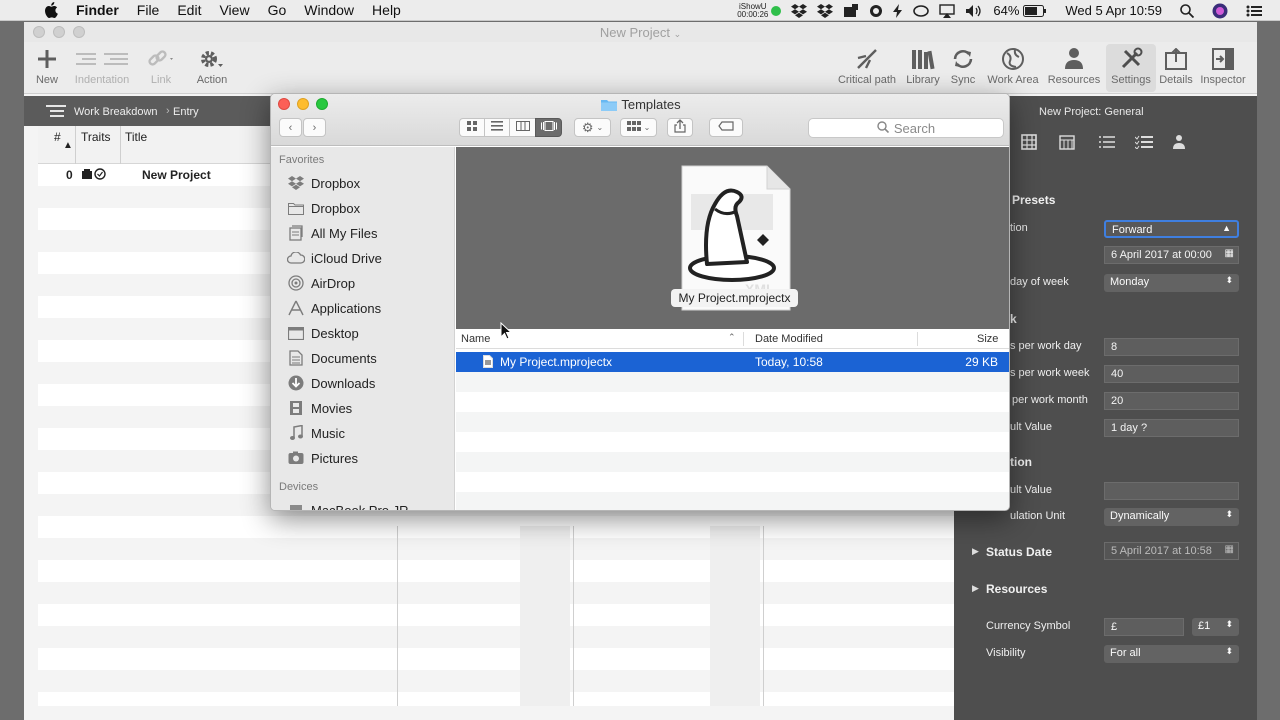 This screenshot has height=720, width=1280. What do you see at coordinates (136, 137) in the screenshot?
I see `column-title: Title` at bounding box center [136, 137].